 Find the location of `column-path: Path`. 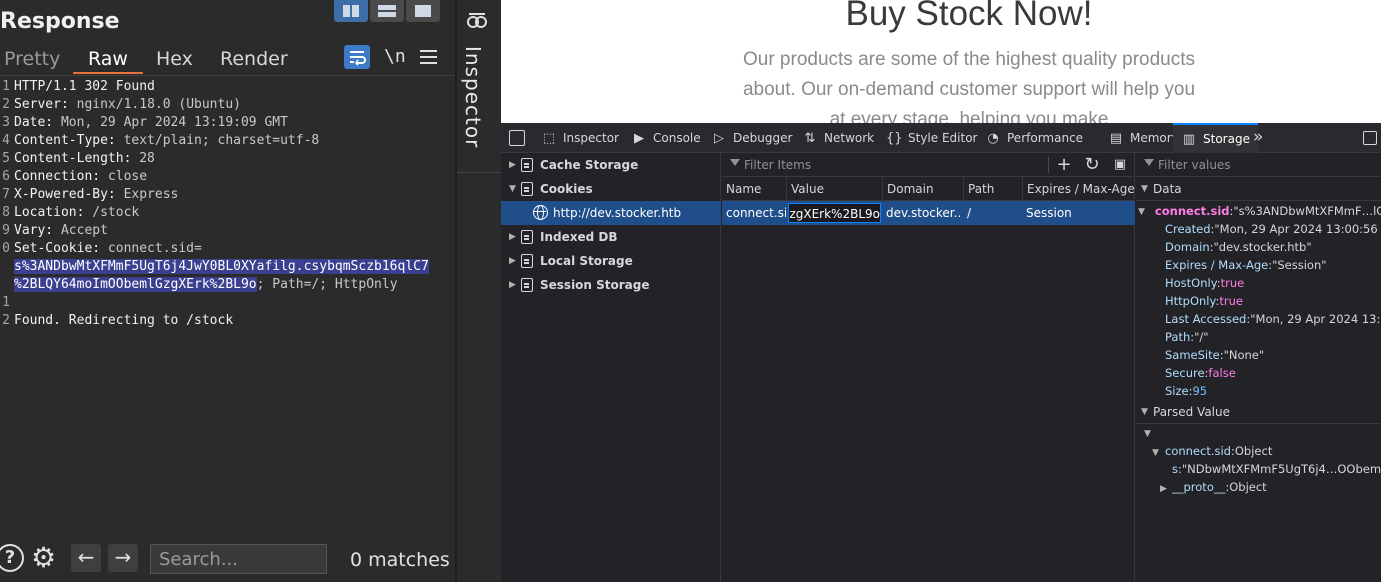

column-path: Path is located at coordinates (992, 189).